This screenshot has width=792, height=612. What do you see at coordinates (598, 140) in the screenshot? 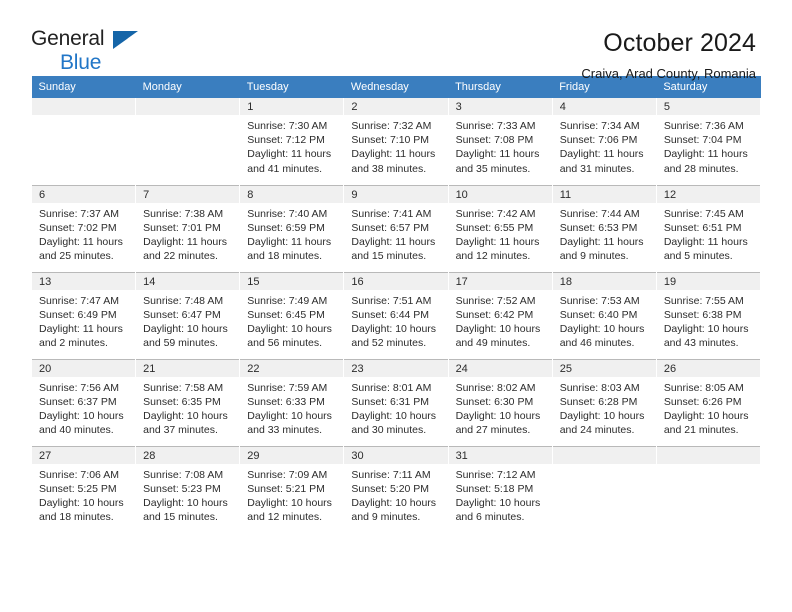
I see `sunset-text: Sunset: 7:06 PM` at bounding box center [598, 140].